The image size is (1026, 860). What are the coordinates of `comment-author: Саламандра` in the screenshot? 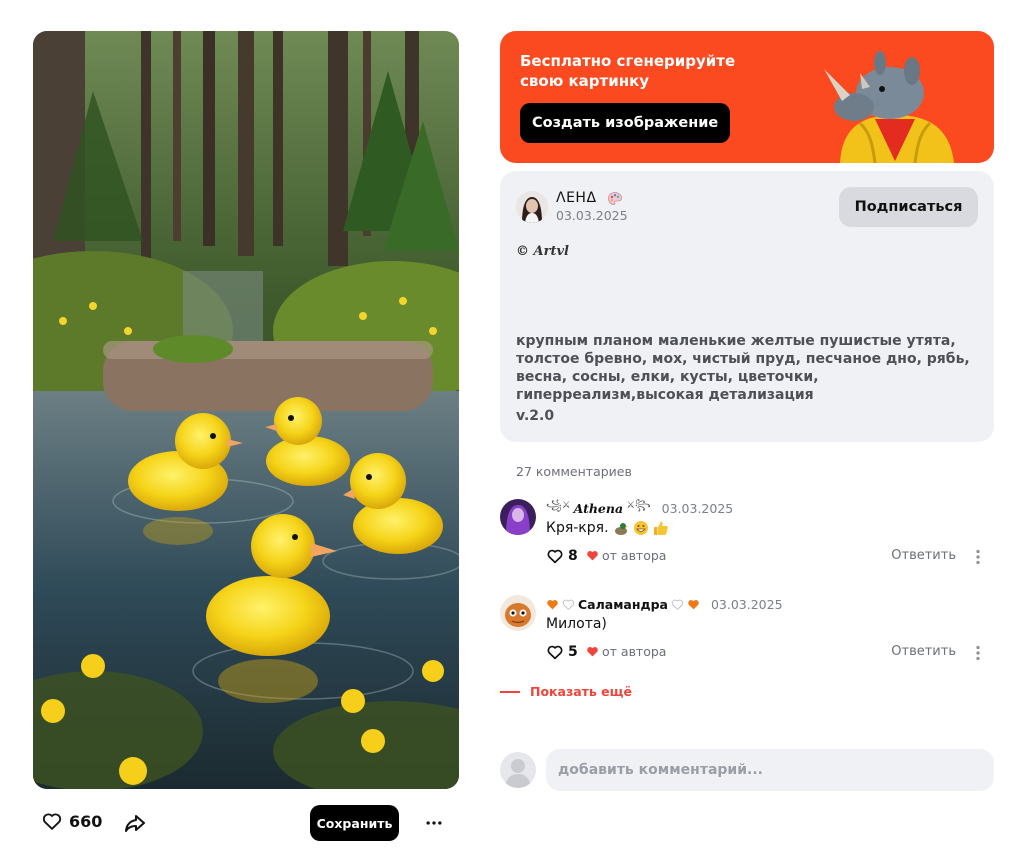 It's located at (623, 604).